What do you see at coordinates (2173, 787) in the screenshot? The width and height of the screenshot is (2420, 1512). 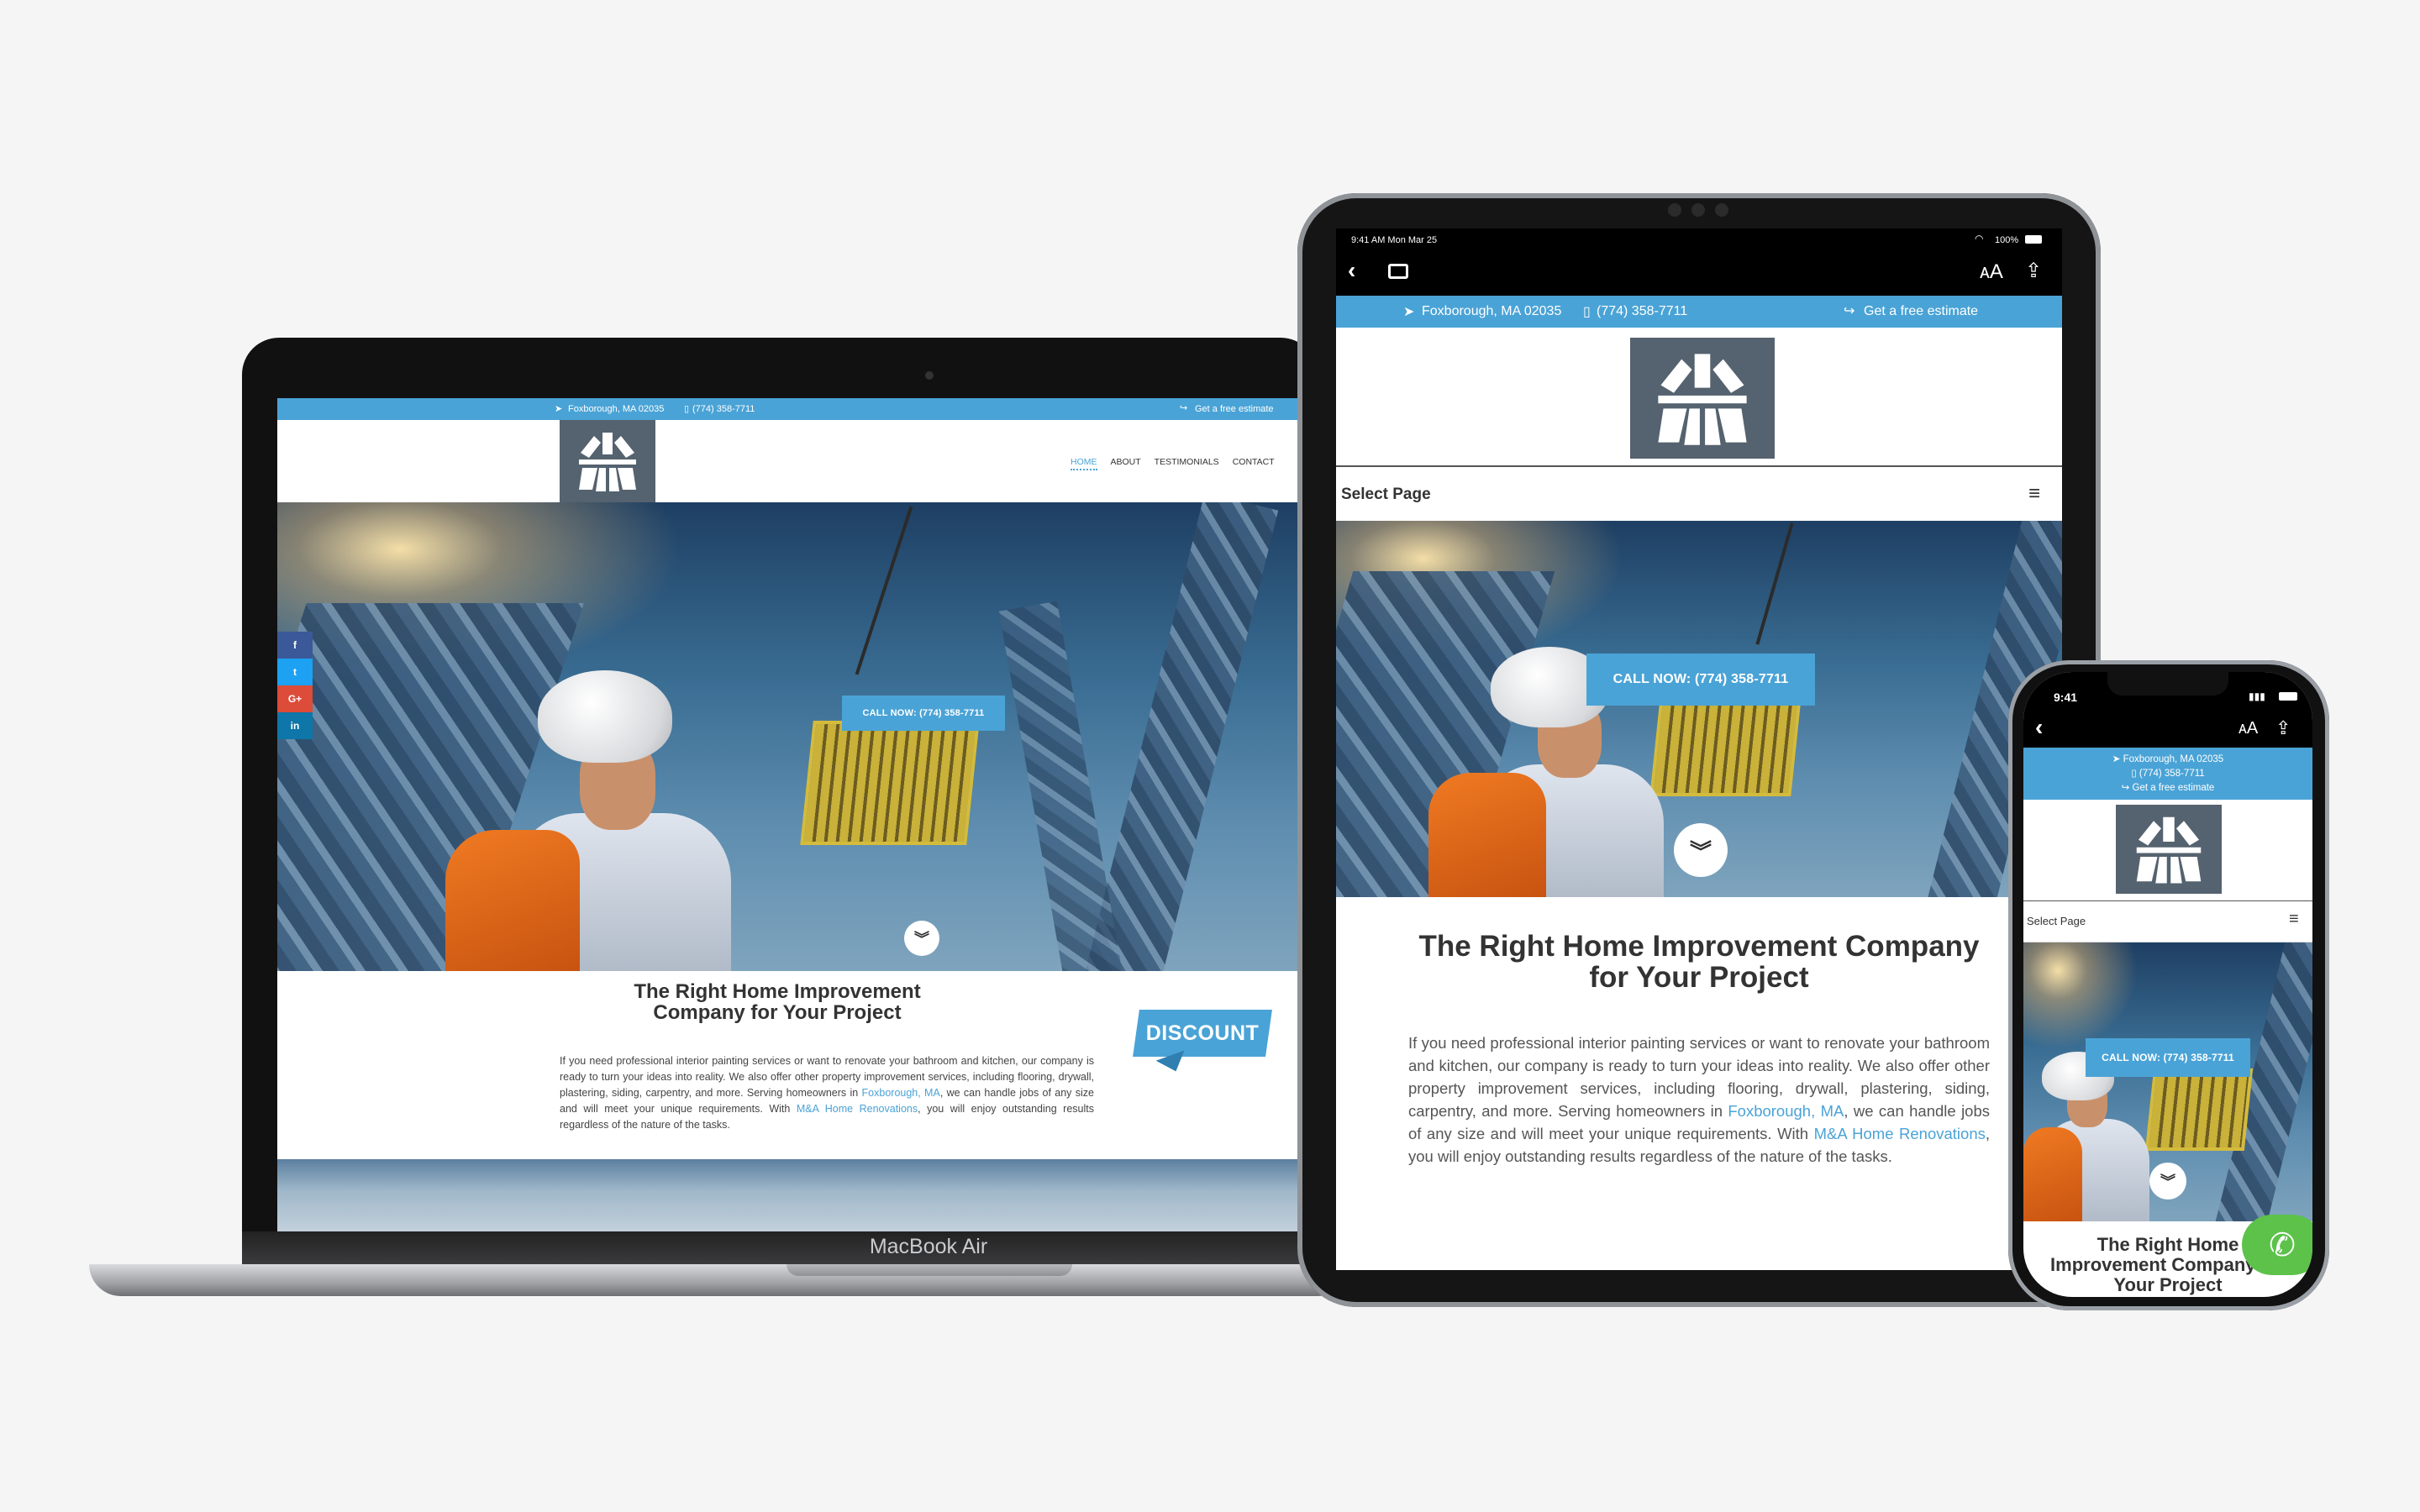 I see `phone-estimate-text: Get a free estimate` at bounding box center [2173, 787].